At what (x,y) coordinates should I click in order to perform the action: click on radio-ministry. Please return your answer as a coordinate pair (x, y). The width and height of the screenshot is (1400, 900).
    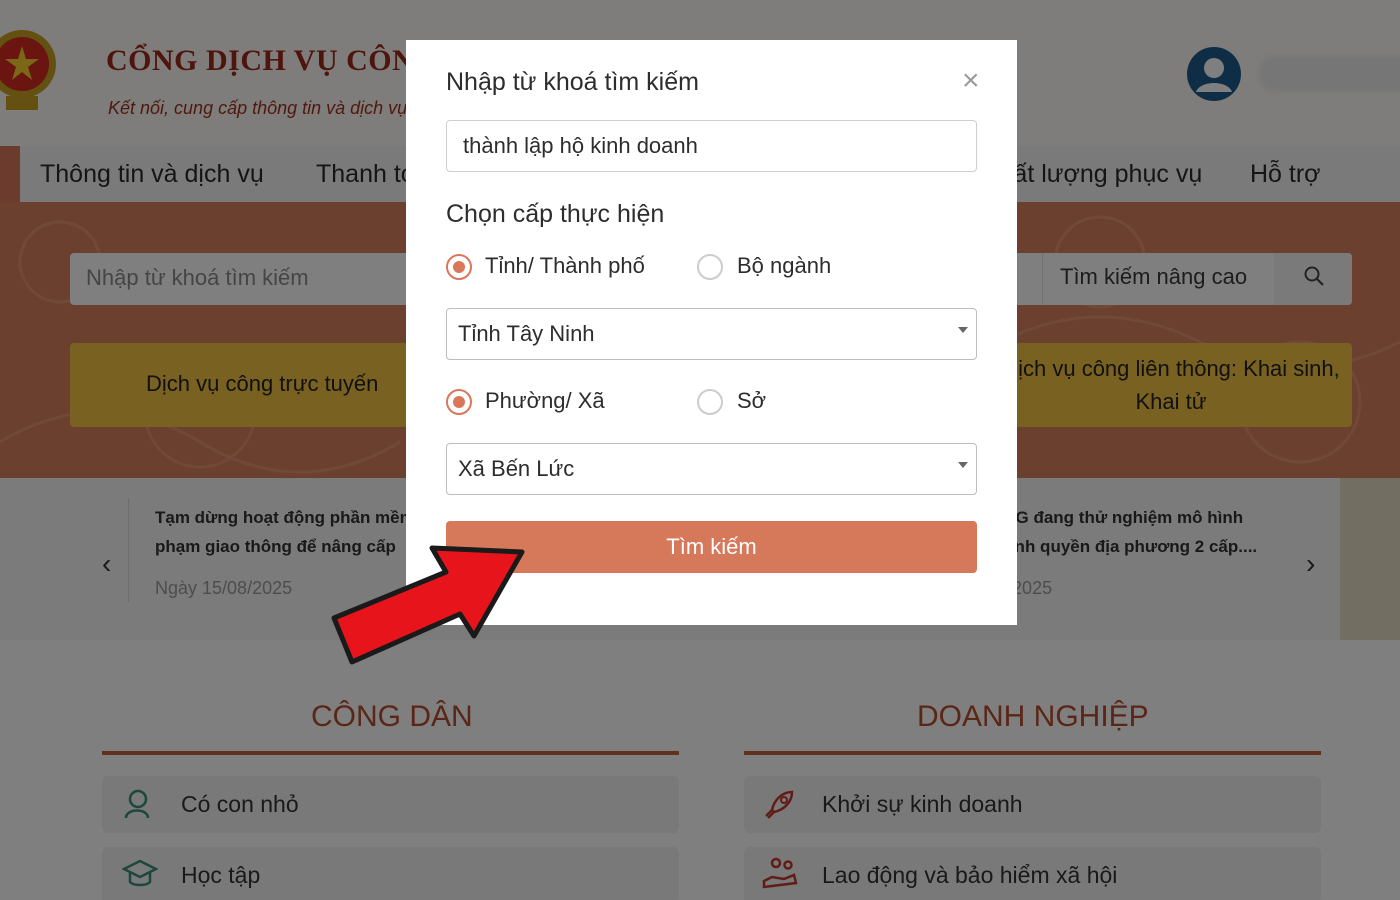
    Looking at the image, I should click on (710, 267).